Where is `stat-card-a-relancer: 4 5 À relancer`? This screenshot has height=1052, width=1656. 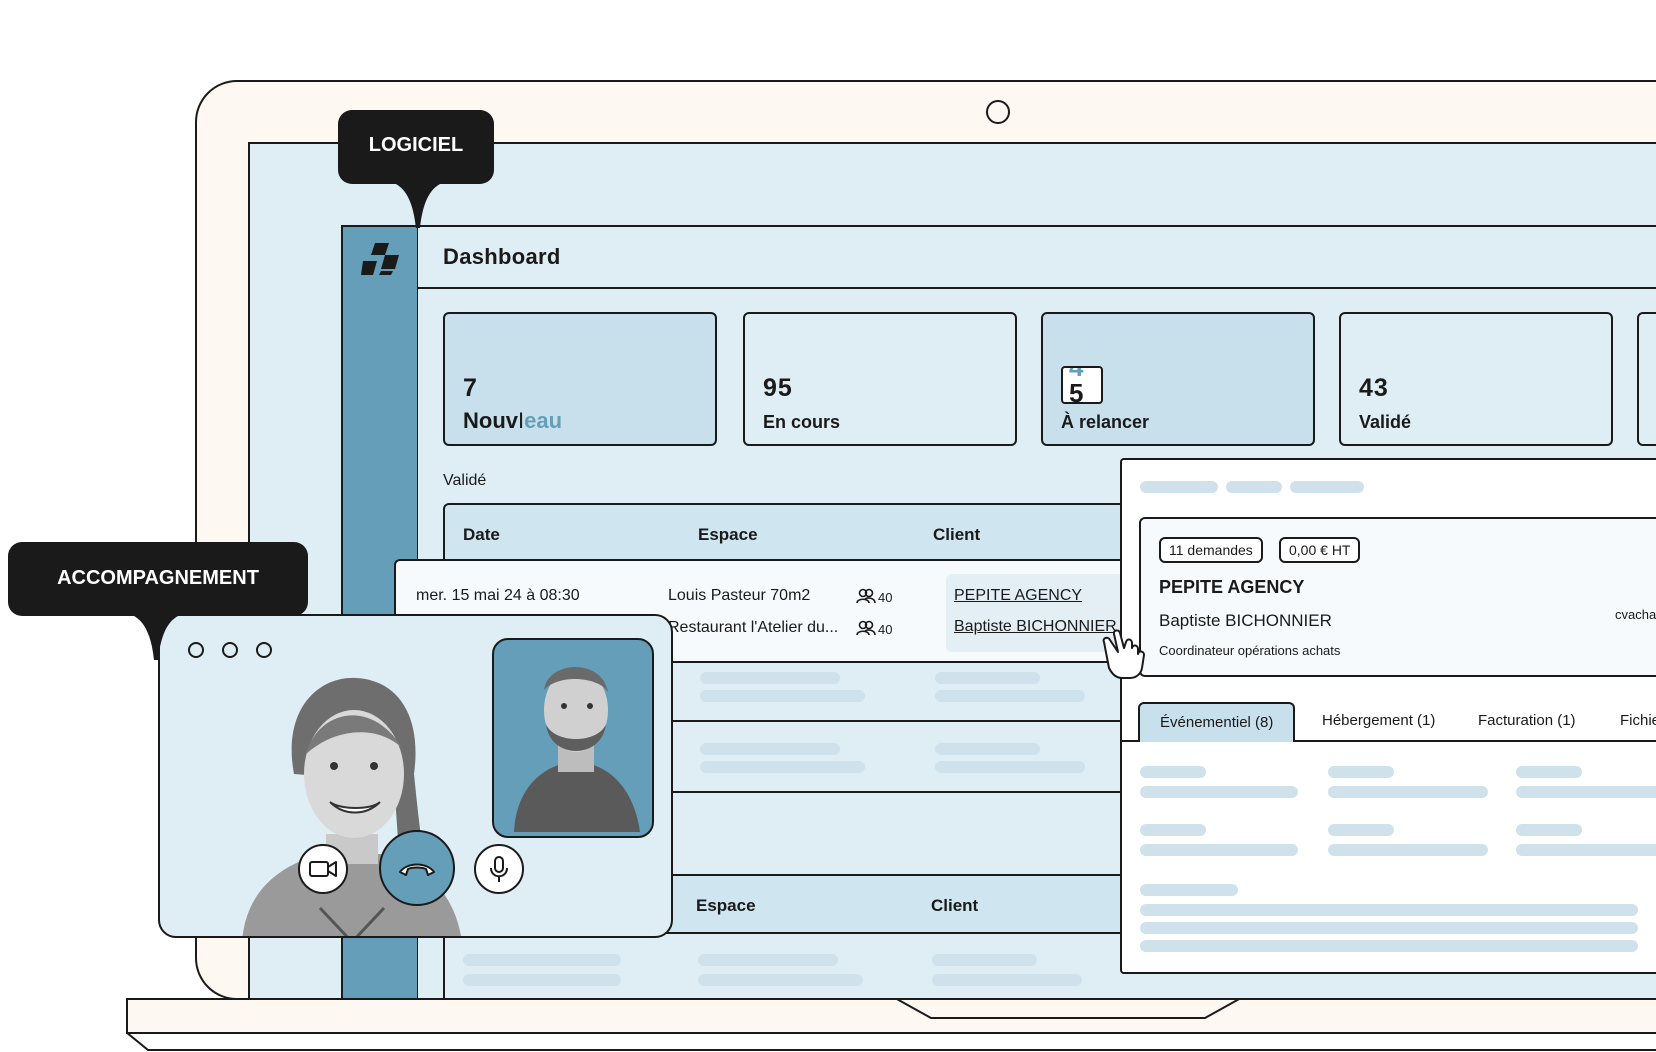
stat-card-a-relancer: 4 5 À relancer is located at coordinates (1178, 379).